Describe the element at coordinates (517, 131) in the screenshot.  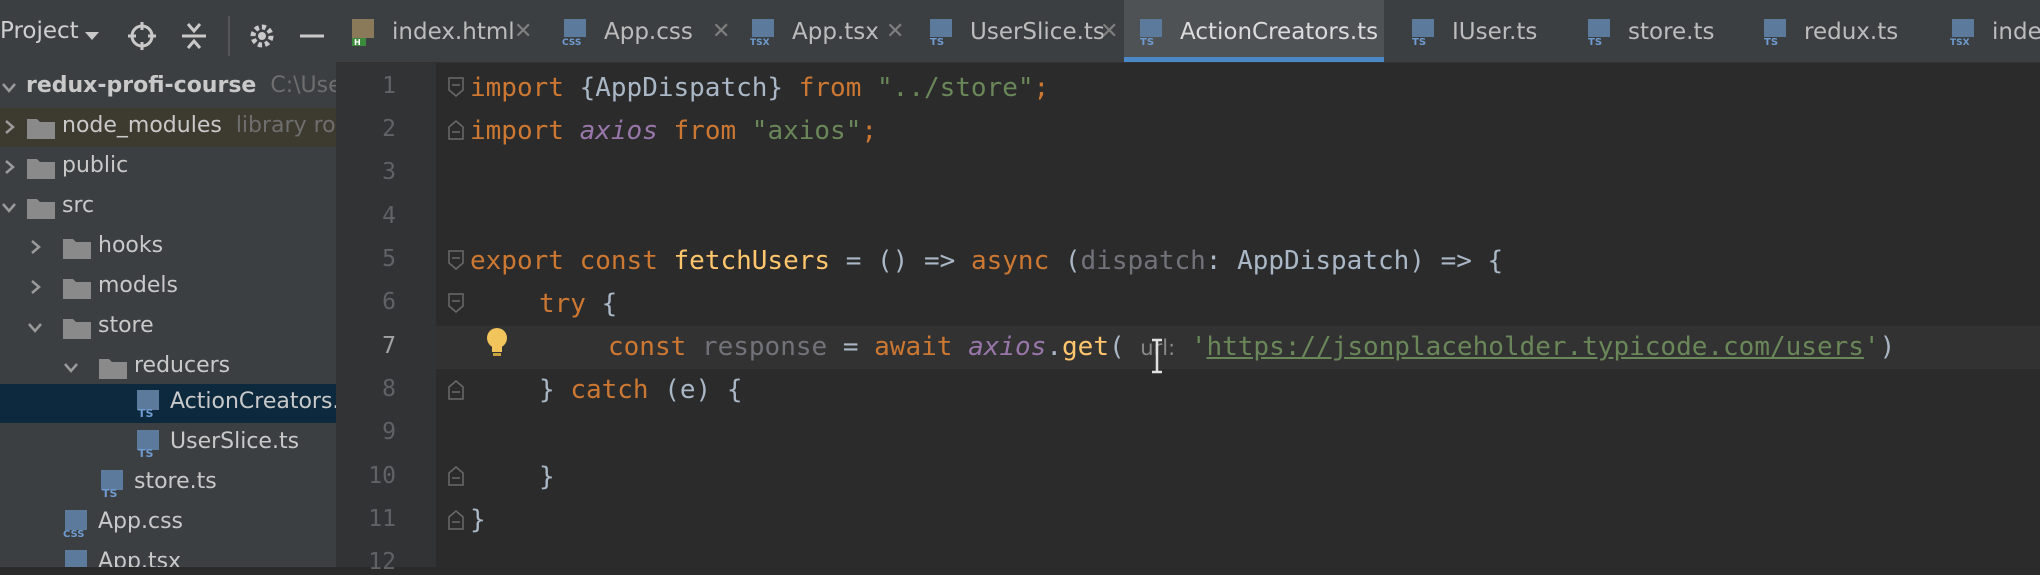
I see `code-token: import` at that location.